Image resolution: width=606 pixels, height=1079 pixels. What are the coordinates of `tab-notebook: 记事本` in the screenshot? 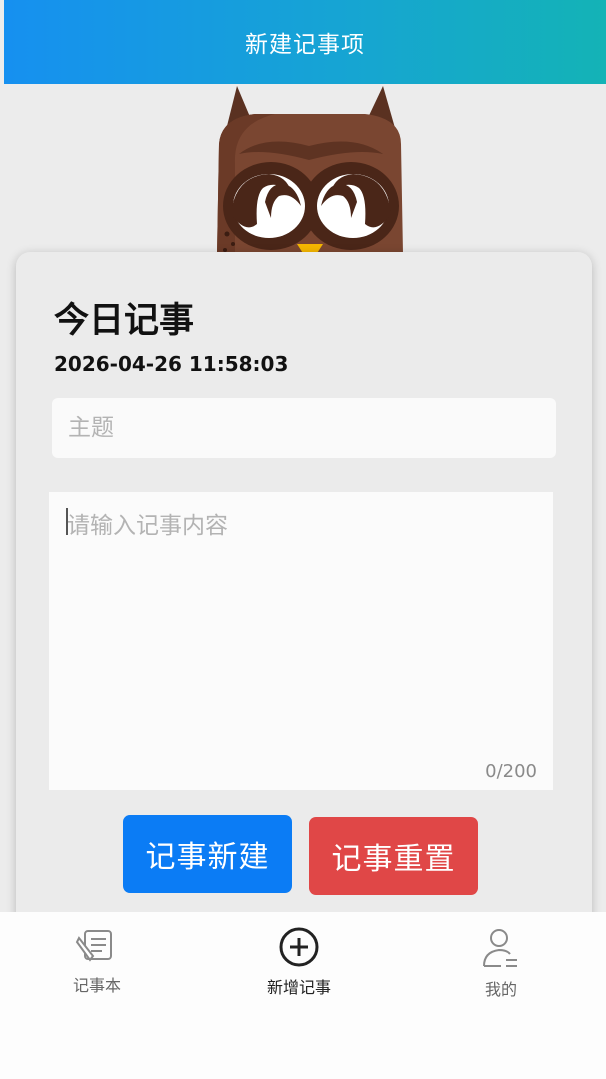 It's located at (97, 961).